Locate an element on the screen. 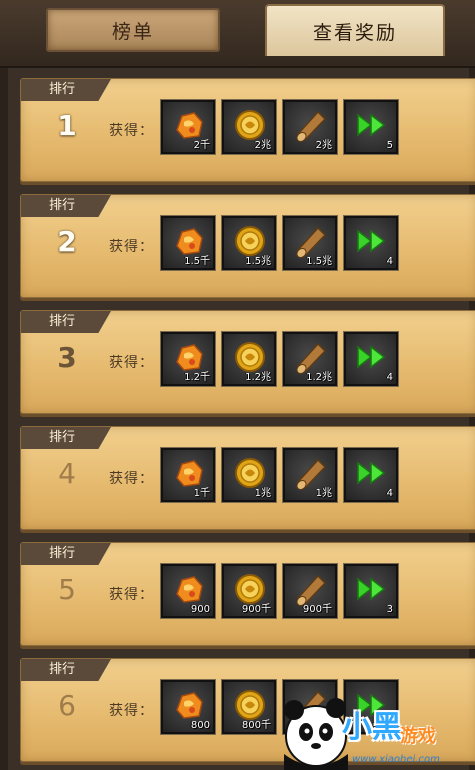 The image size is (475, 770). reward-slot-wood: 900千 is located at coordinates (310, 591).